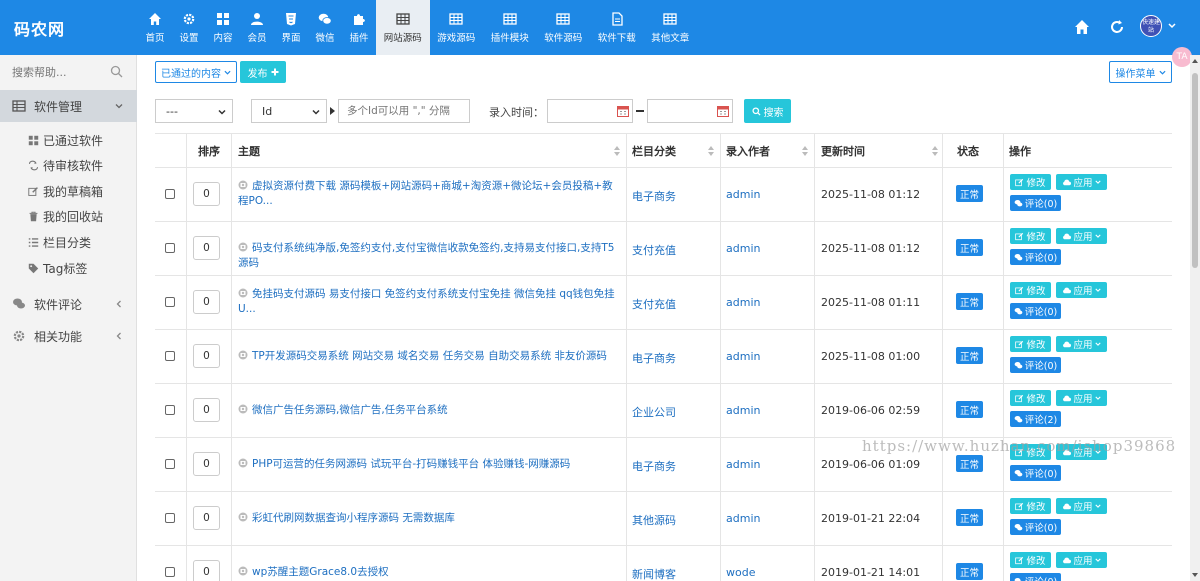 This screenshot has height=581, width=1200. I want to click on row-category: 其他源码, so click(654, 520).